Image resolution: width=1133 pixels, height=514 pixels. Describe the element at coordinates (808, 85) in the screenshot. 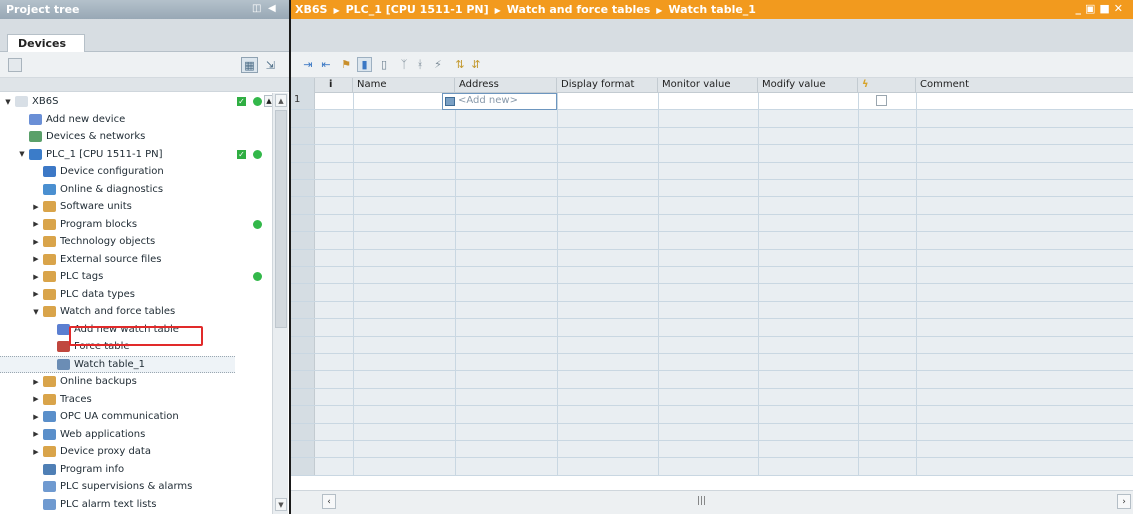

I see `header-modify-value: Modify value` at that location.